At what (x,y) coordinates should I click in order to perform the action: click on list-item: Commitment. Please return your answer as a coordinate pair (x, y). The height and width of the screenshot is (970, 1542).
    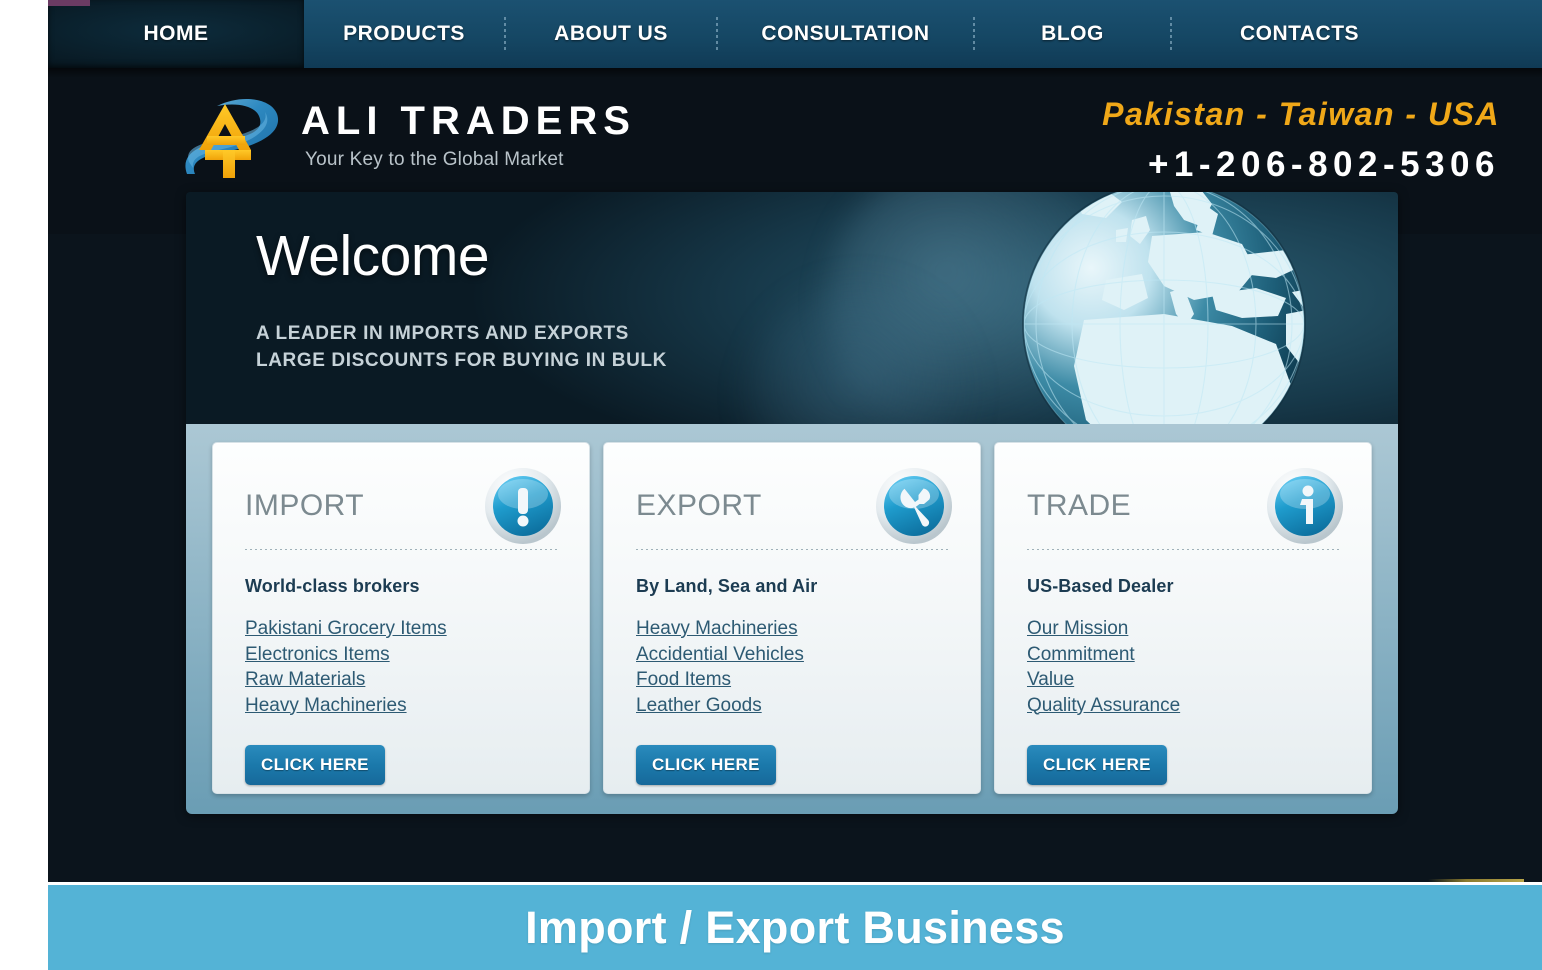
    Looking at the image, I should click on (1184, 655).